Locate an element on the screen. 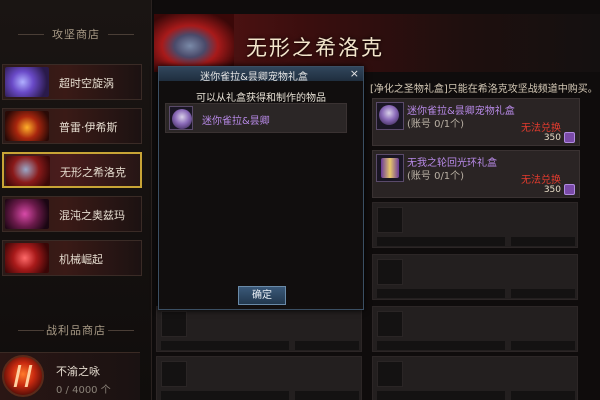 This screenshot has height=400, width=600. pet-icon is located at coordinates (181, 118).